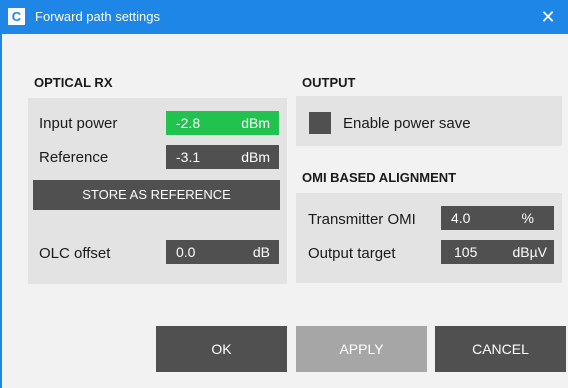  I want to click on reference-value-field: -3.1 dBm, so click(222, 157).